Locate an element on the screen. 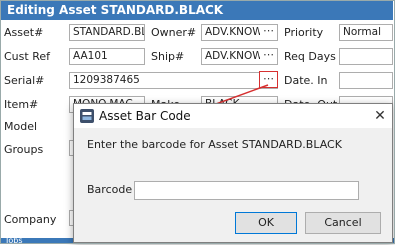 This screenshot has height=245, width=395. priority-select: Normal is located at coordinates (366, 32).